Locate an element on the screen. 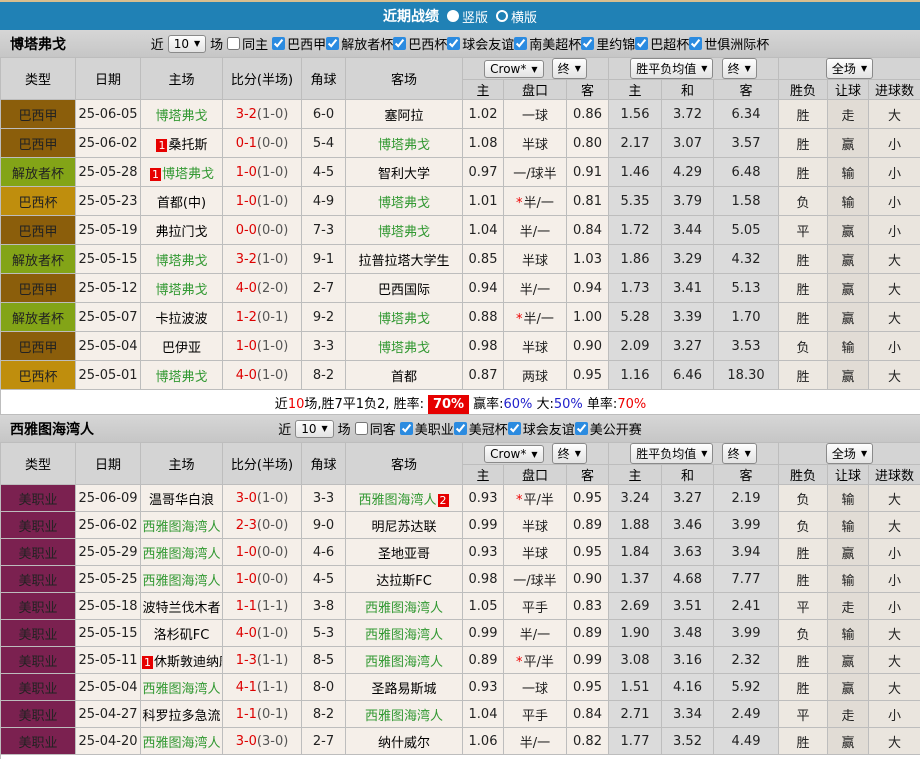 Image resolution: width=920 pixels, height=759 pixels. panel-title-bar: 近期战绩 竖版 横版 is located at coordinates (460, 16).